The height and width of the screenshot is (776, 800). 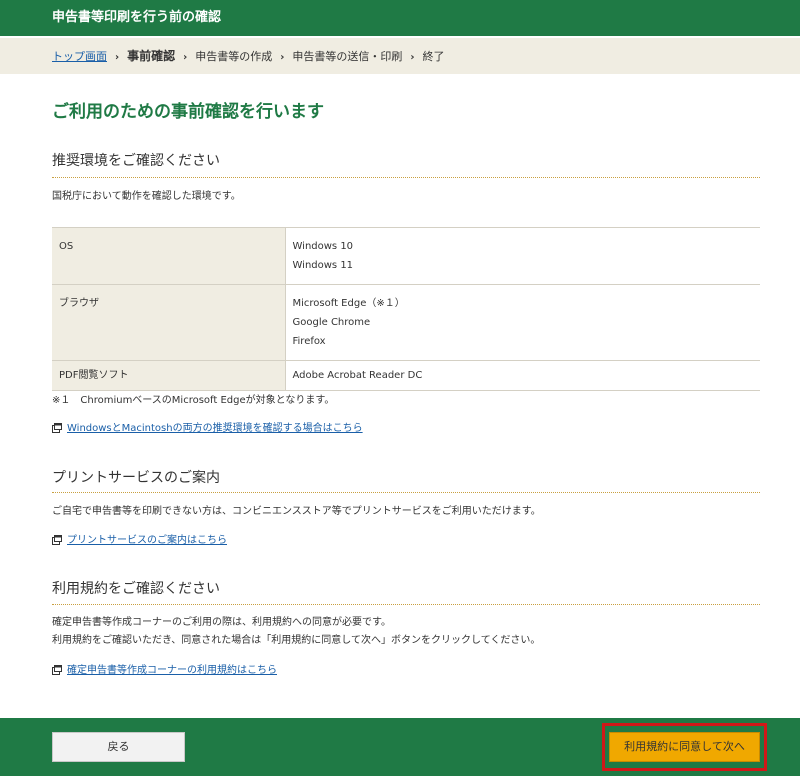 I want to click on env-value-line: Windows 10, so click(x=323, y=246).